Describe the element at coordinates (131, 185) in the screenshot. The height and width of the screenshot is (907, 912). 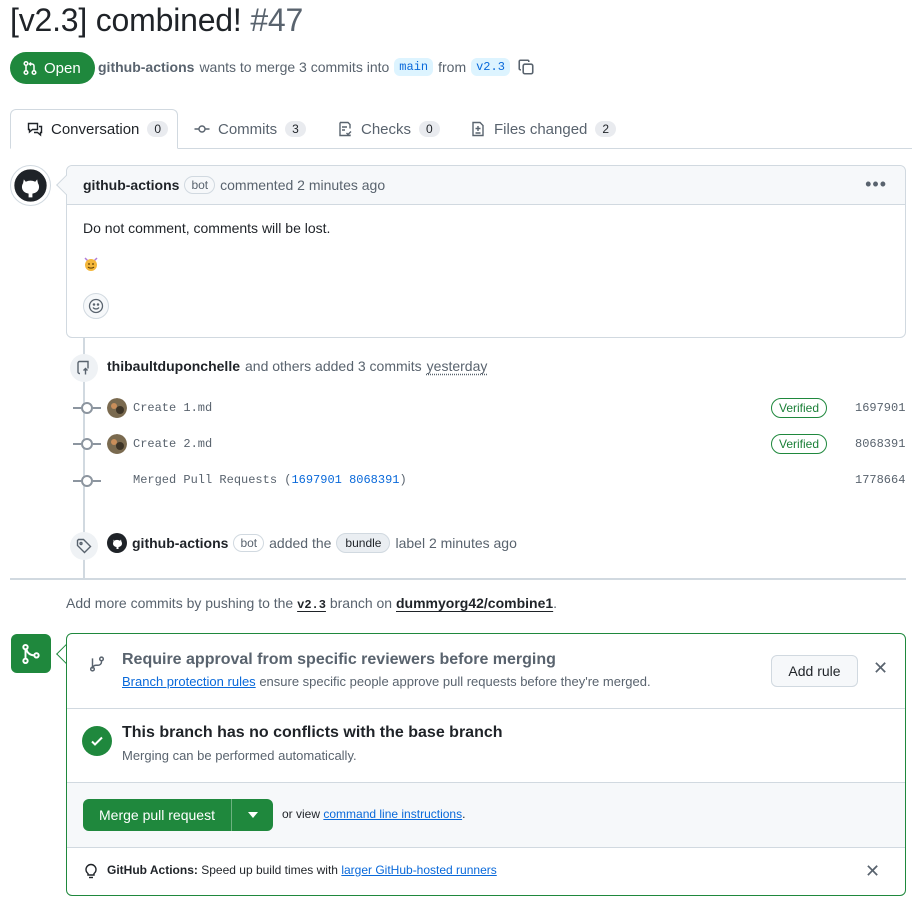
I see `comment-author: github-actions` at that location.